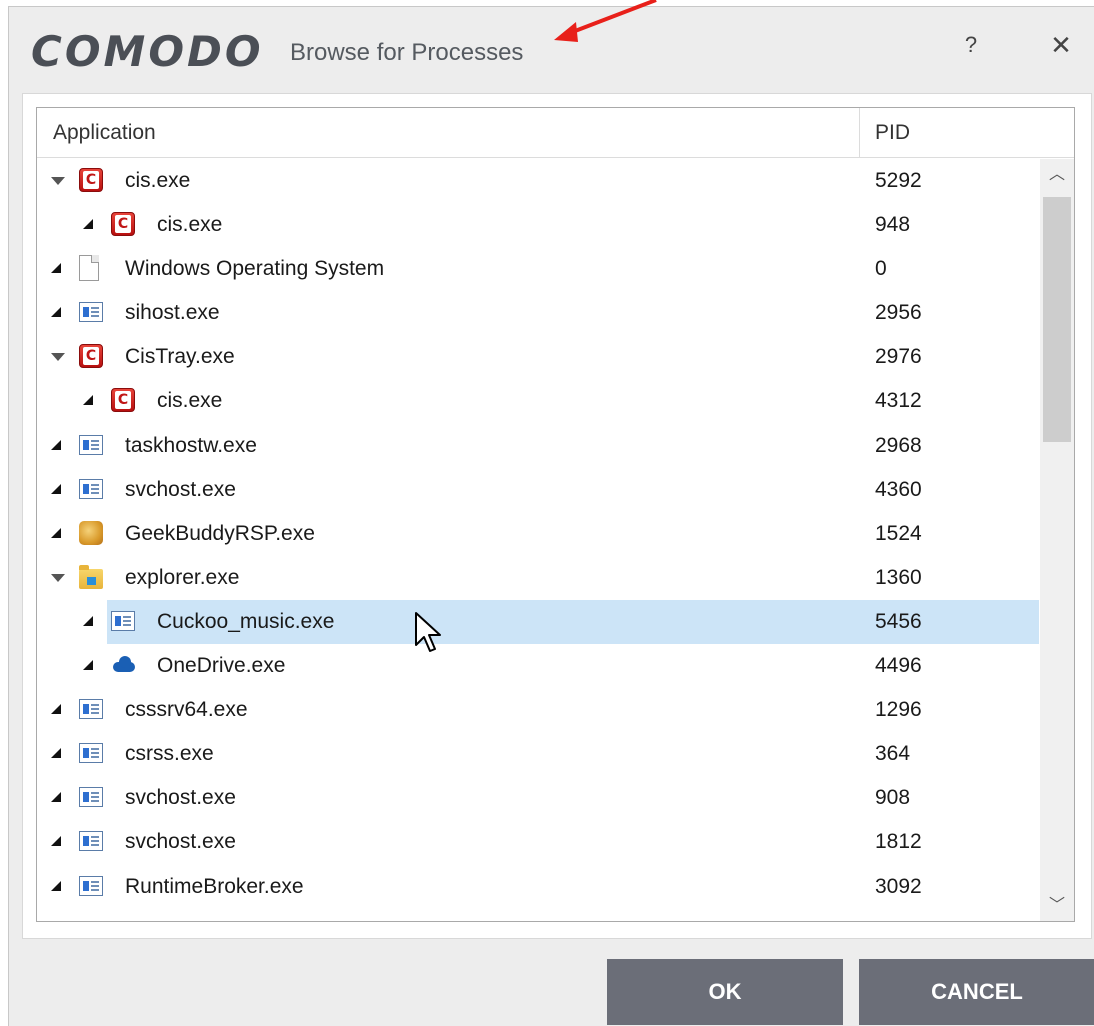  What do you see at coordinates (898, 357) in the screenshot?
I see `process-id: 2976` at bounding box center [898, 357].